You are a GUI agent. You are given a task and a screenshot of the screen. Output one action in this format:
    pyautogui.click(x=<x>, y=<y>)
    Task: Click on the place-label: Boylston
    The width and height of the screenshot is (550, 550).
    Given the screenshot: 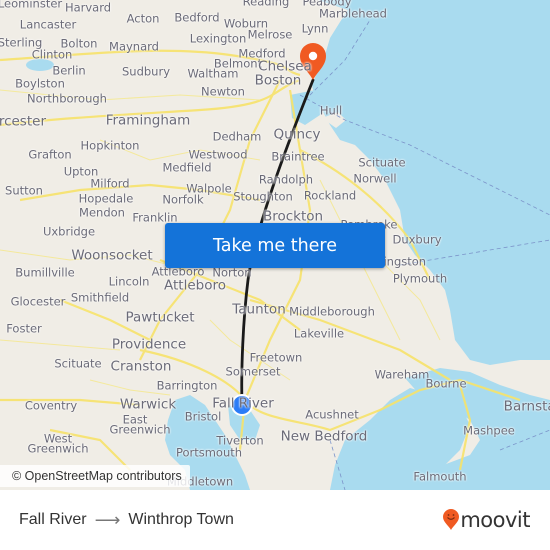 What is the action you would take?
    pyautogui.click(x=40, y=83)
    